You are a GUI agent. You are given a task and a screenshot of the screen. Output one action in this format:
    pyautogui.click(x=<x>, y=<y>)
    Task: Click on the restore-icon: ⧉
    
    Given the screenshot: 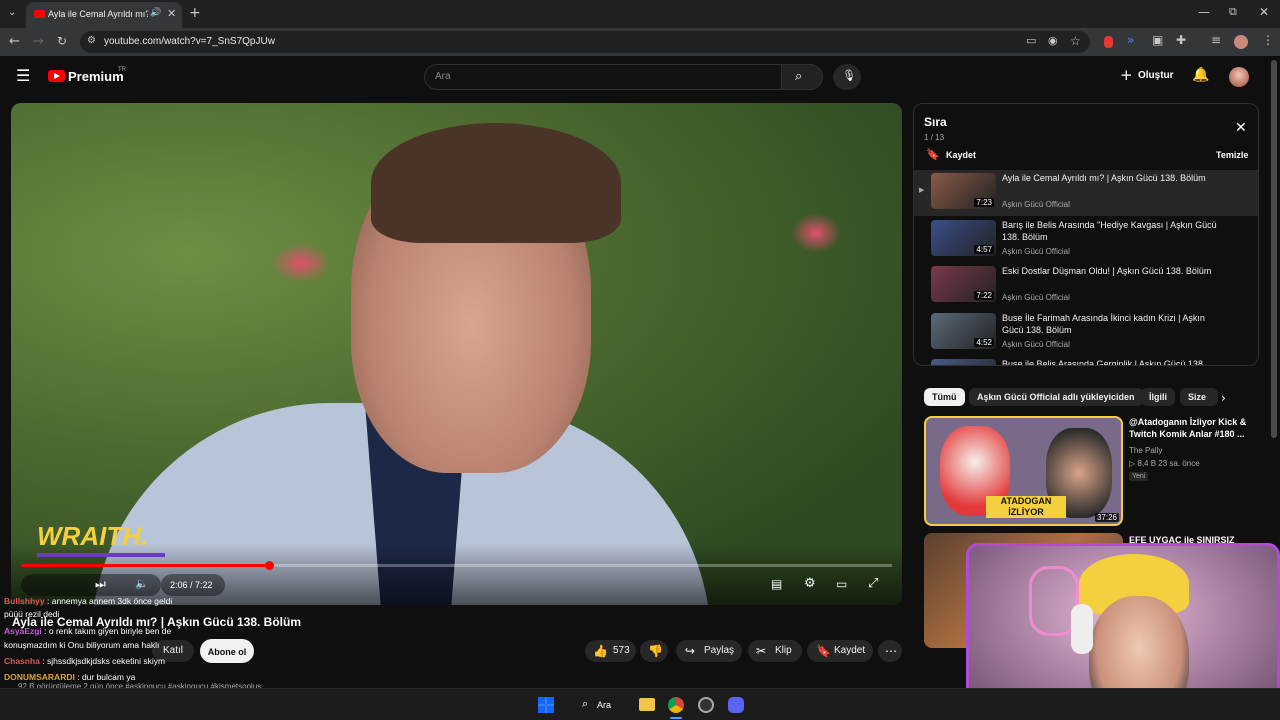 What is the action you would take?
    pyautogui.click(x=1233, y=12)
    